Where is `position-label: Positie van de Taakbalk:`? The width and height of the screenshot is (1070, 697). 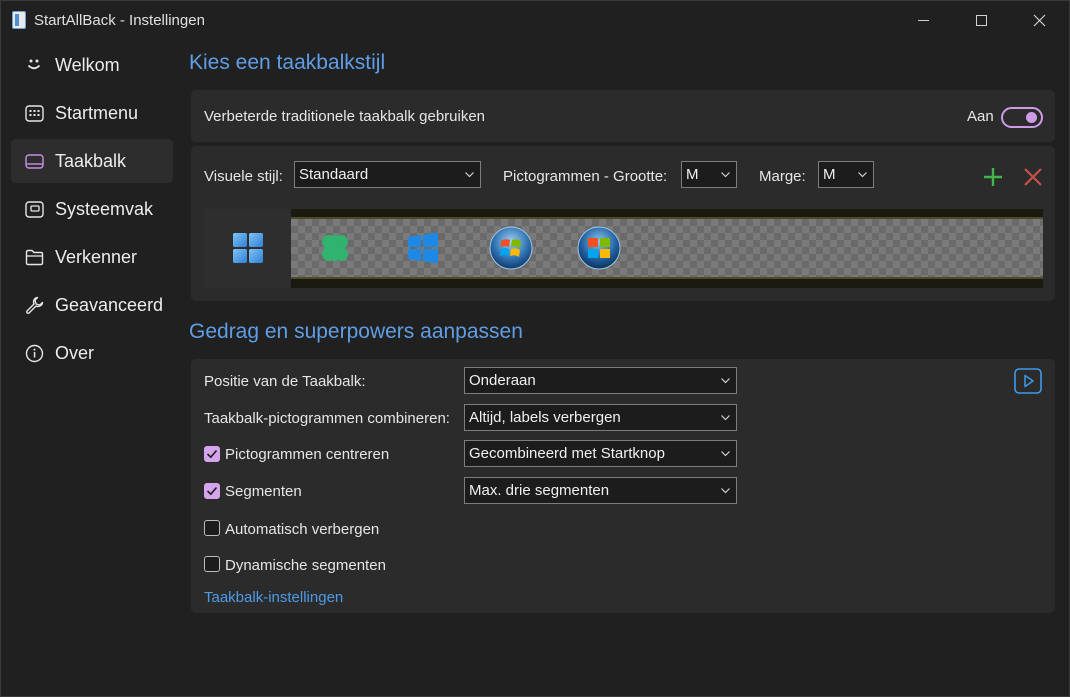 position-label: Positie van de Taakbalk: is located at coordinates (285, 381).